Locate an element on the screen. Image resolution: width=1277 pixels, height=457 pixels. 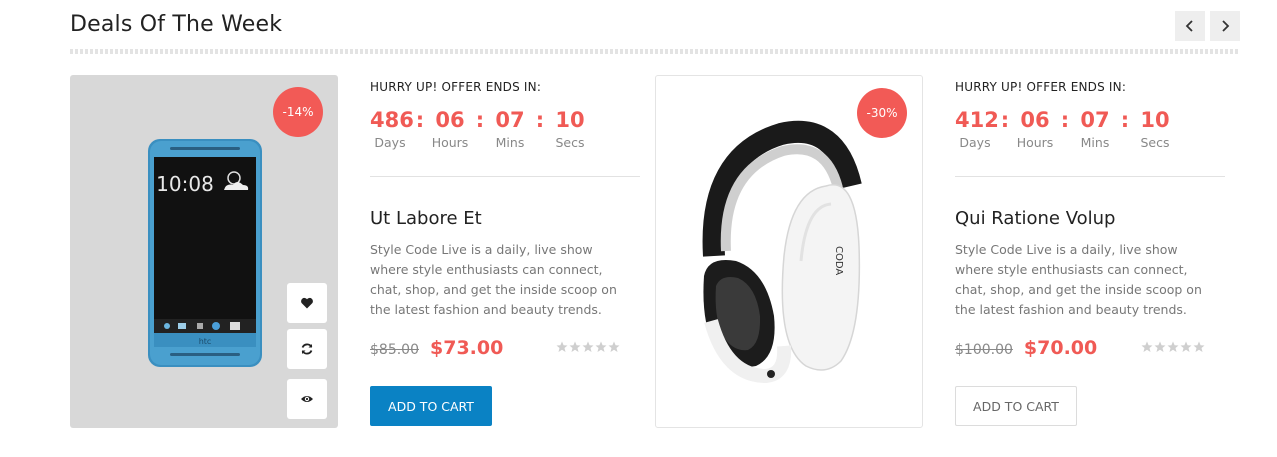
new-price: $70.00 is located at coordinates (1060, 348).